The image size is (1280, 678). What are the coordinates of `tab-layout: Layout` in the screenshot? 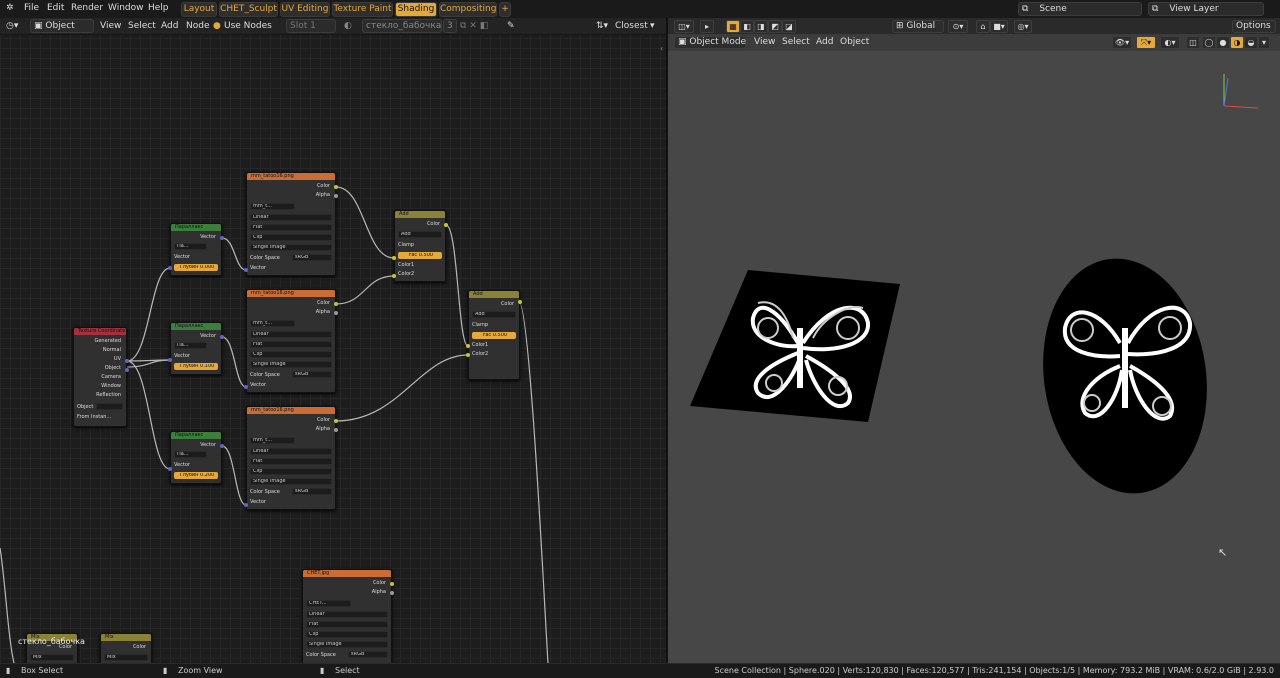 It's located at (199, 9).